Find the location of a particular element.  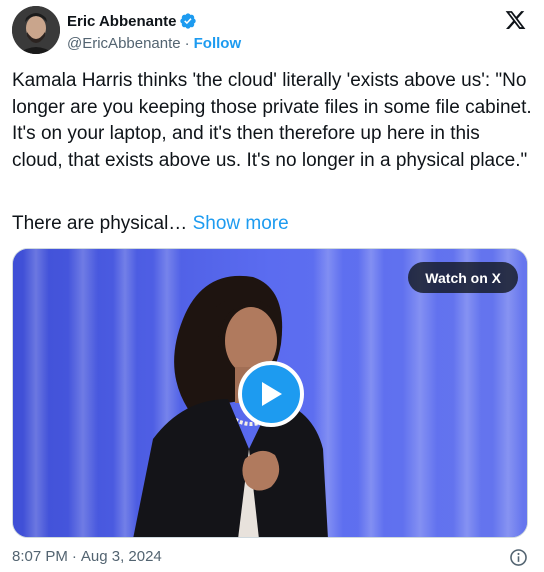

avatar is located at coordinates (36, 30).